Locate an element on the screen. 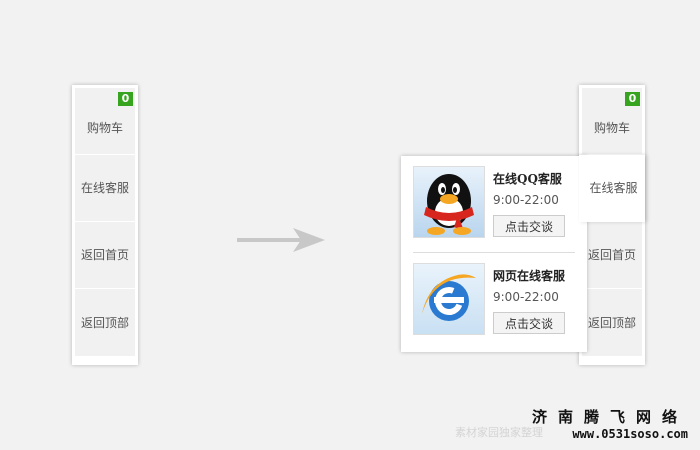  watermark-text: 素材家园独家整理 is located at coordinates (499, 432).